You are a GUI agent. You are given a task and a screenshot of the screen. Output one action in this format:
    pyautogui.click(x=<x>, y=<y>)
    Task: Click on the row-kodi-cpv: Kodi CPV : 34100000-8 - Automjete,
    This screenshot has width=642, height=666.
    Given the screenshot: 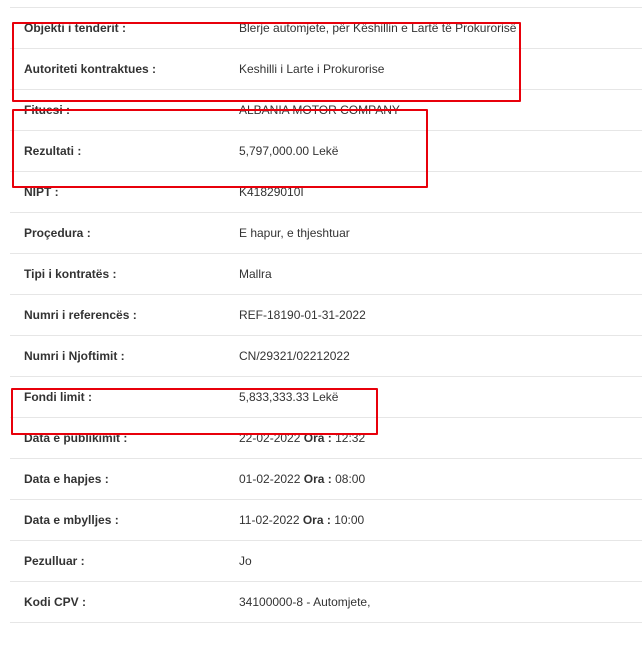 What is the action you would take?
    pyautogui.click(x=326, y=602)
    